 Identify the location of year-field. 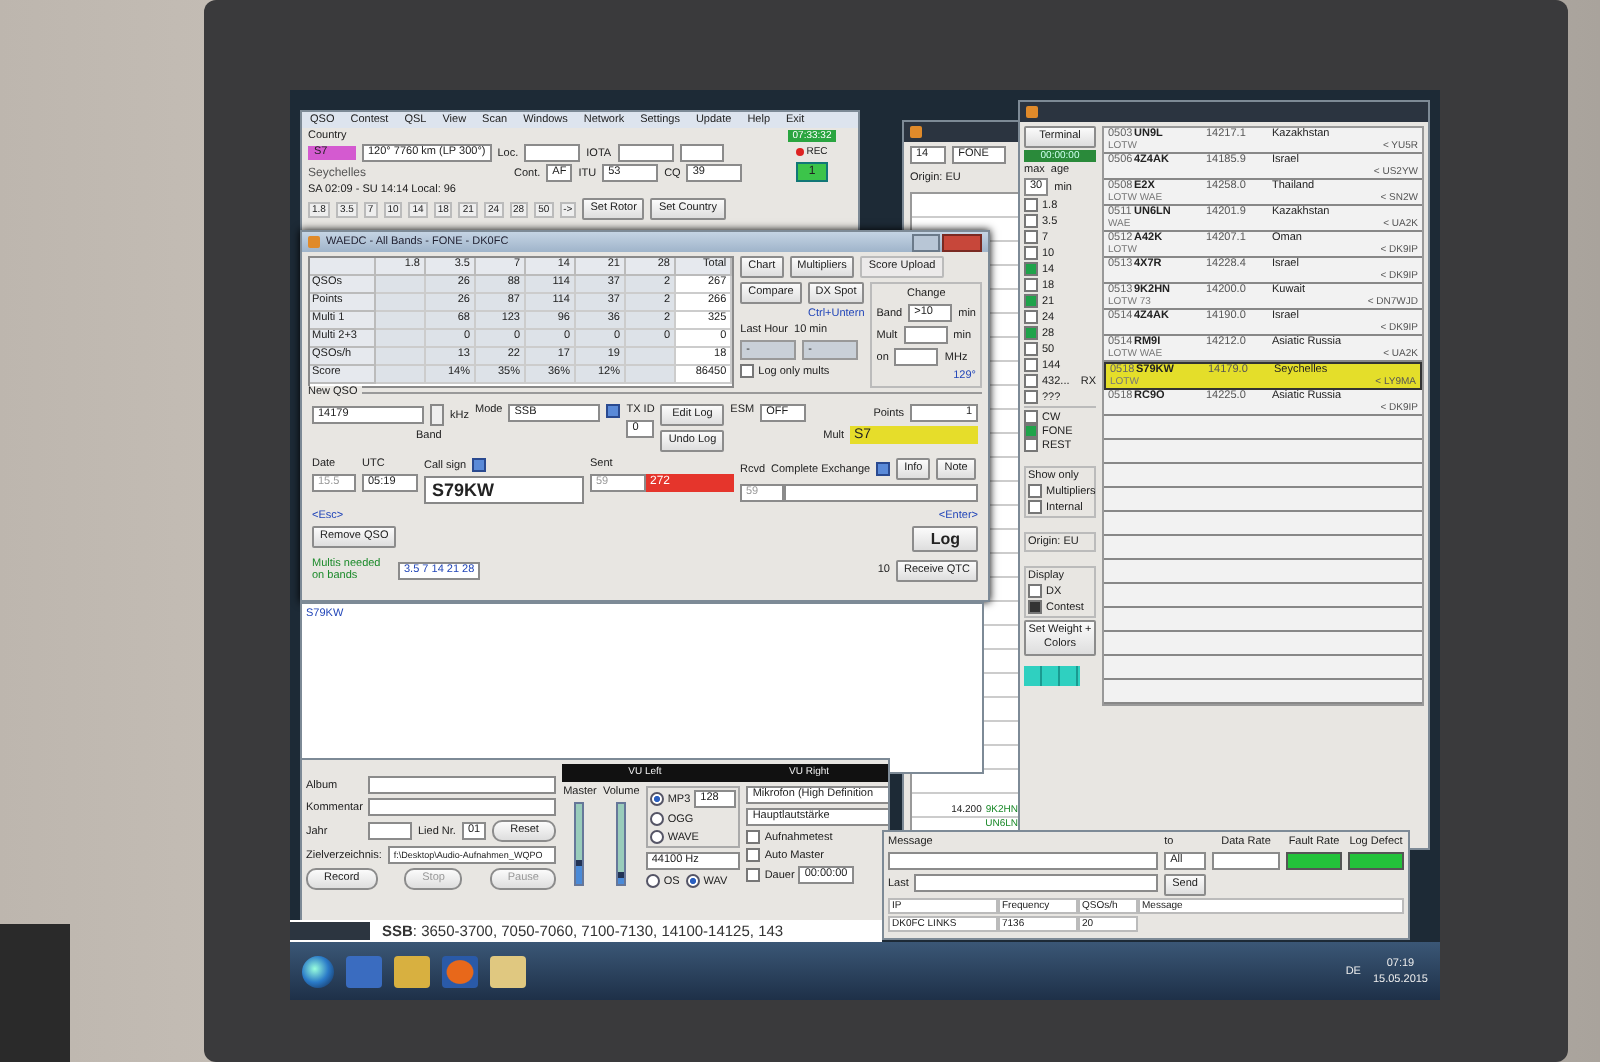
(390, 831).